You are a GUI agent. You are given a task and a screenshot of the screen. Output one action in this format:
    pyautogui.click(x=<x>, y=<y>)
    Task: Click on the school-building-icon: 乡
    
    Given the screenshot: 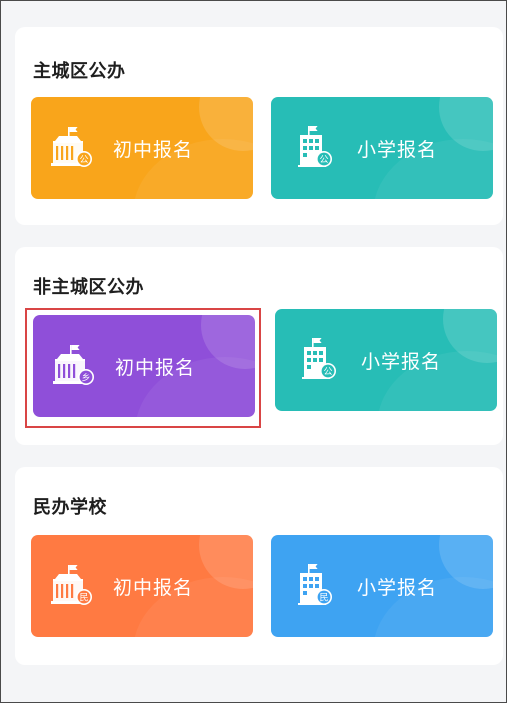 What is the action you would take?
    pyautogui.click(x=73, y=365)
    